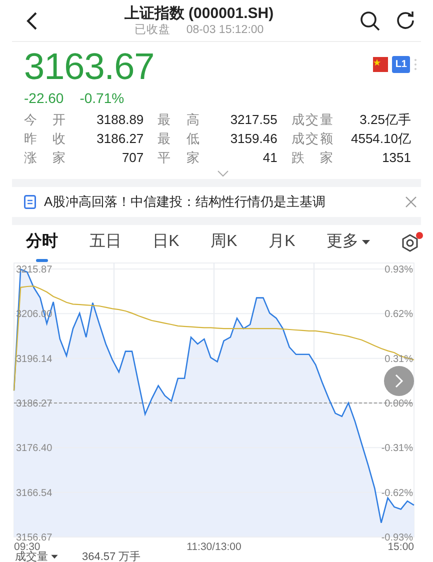 The height and width of the screenshot is (562, 433). I want to click on percent-axis-label: -0.31%, so click(397, 448).